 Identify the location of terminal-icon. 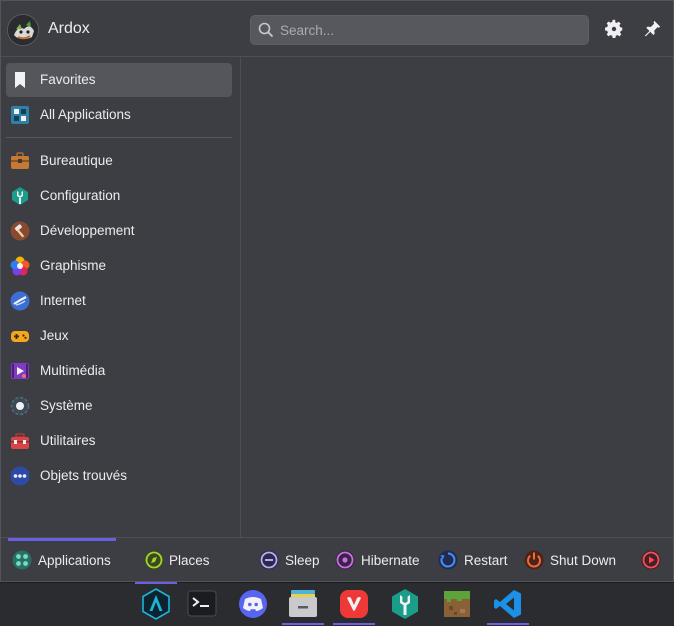
(202, 603).